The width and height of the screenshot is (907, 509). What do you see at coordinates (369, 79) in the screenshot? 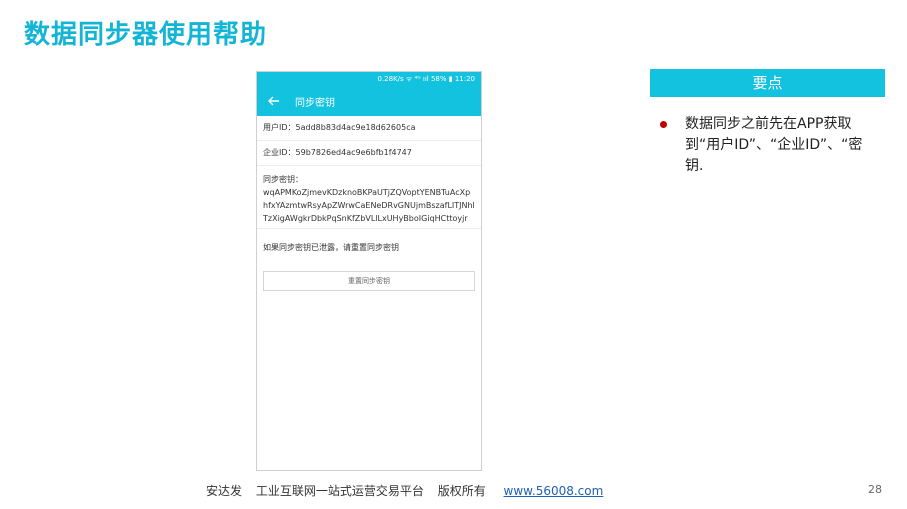
I see `status-bar: 0.28K/s ᯤ ⁴ᴳ ııl 58% ▮ 11:20` at bounding box center [369, 79].